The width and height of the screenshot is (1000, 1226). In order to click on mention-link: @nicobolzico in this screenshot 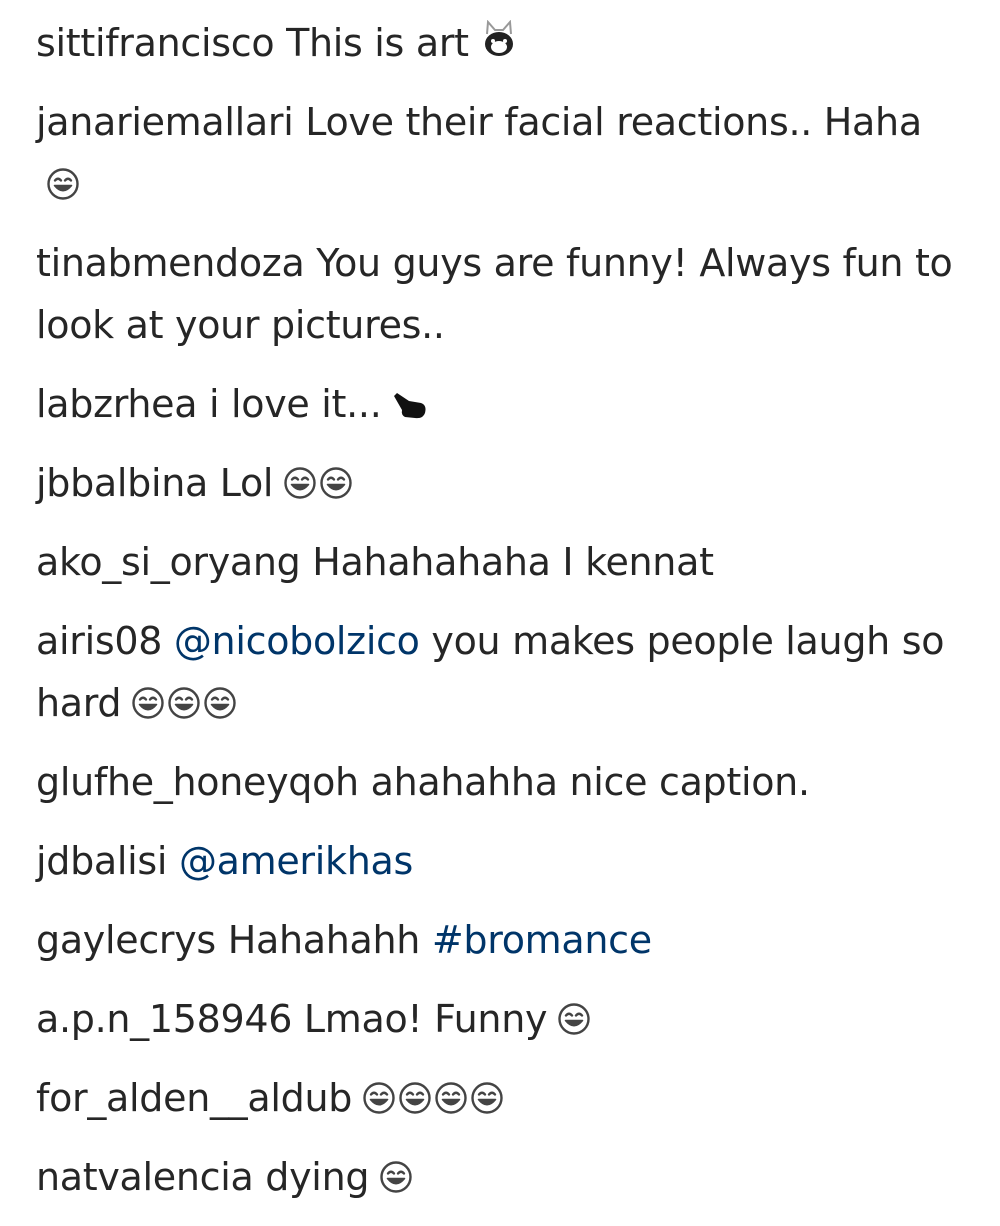, I will do `click(297, 641)`.